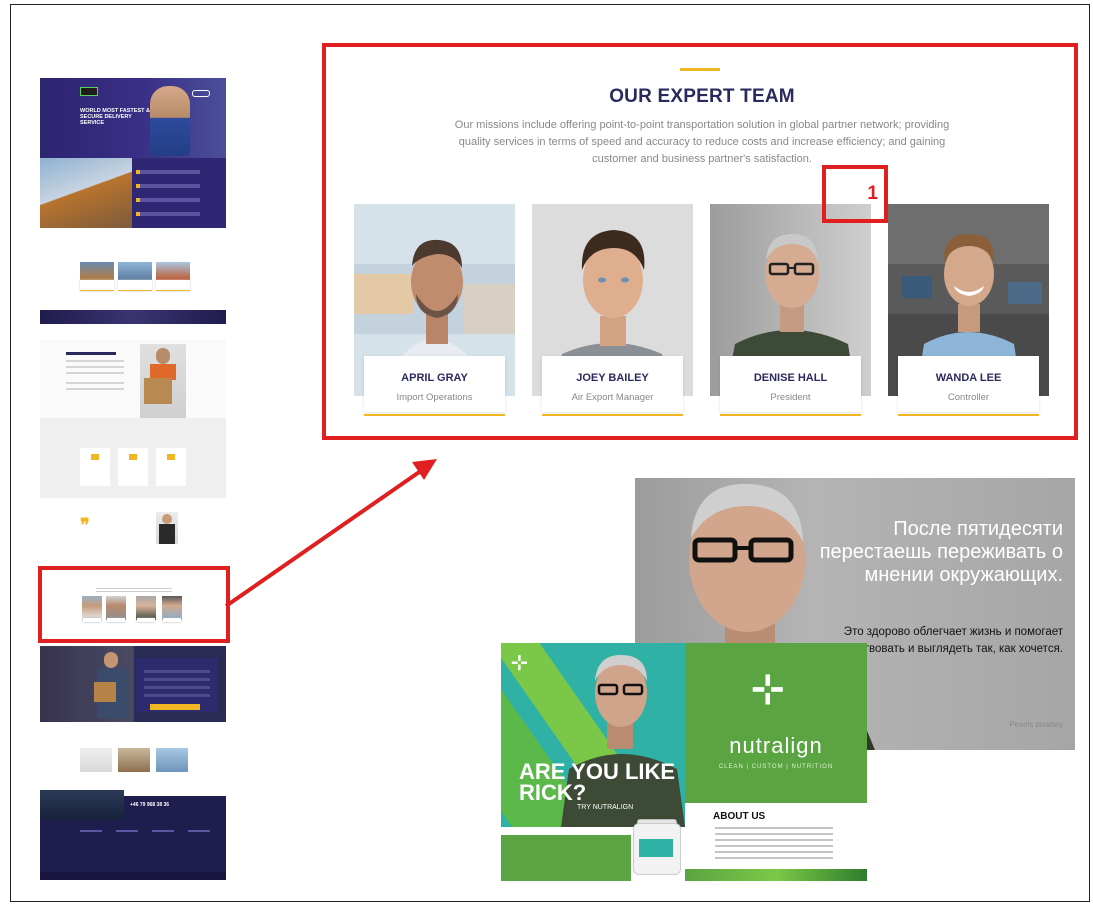  Describe the element at coordinates (434, 378) in the screenshot. I see `member-name: APRIL GRAY` at that location.